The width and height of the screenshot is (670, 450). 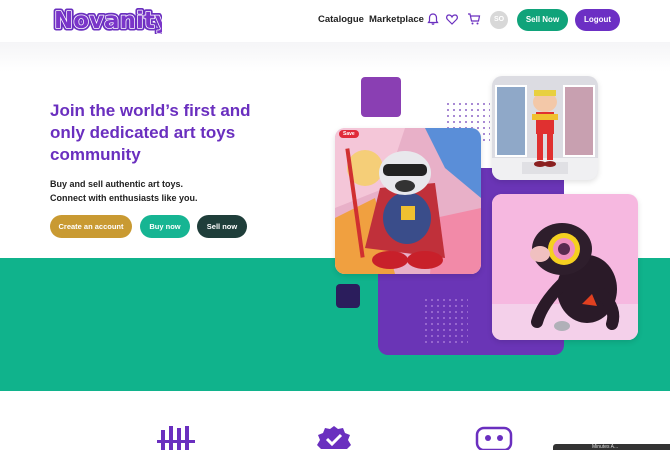 What do you see at coordinates (452, 19) in the screenshot?
I see `heart-icon` at bounding box center [452, 19].